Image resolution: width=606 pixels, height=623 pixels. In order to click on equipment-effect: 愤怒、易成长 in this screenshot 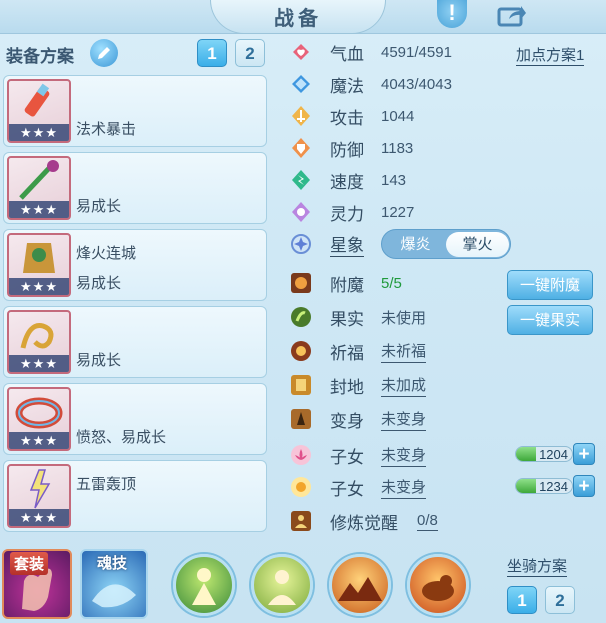, I will do `click(121, 437)`.